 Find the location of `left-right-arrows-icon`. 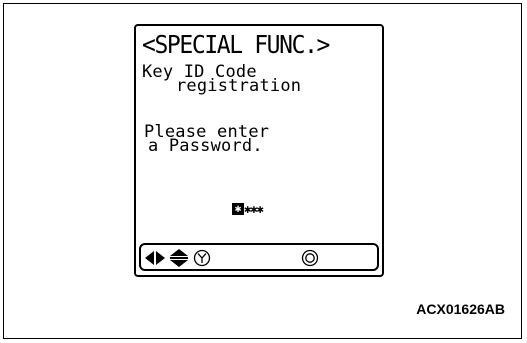

left-right-arrows-icon is located at coordinates (155, 258).